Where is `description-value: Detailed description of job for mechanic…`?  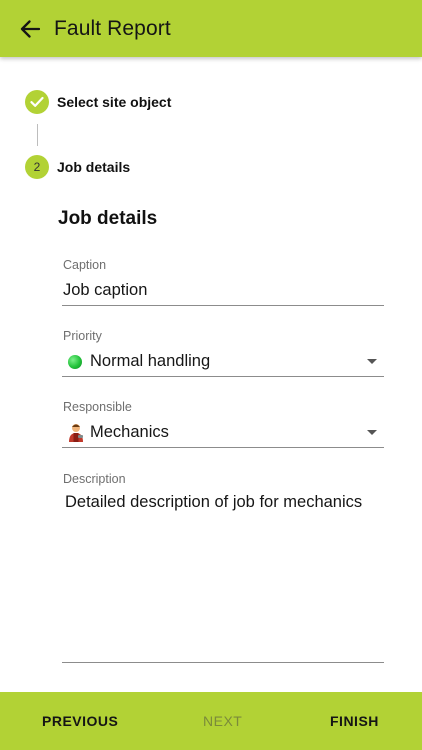
description-value: Detailed description of job for mechanic… is located at coordinates (214, 502).